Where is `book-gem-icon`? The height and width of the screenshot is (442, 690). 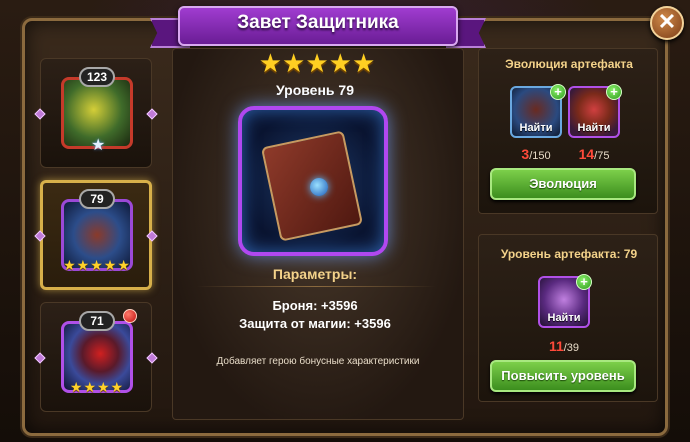 book-gem-icon is located at coordinates (319, 187).